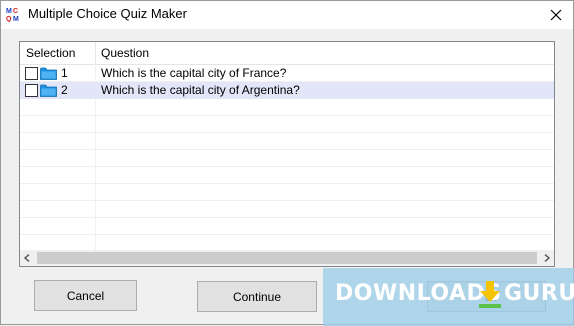 The width and height of the screenshot is (574, 326). Describe the element at coordinates (27, 258) in the screenshot. I see `chevron-left-icon` at that location.